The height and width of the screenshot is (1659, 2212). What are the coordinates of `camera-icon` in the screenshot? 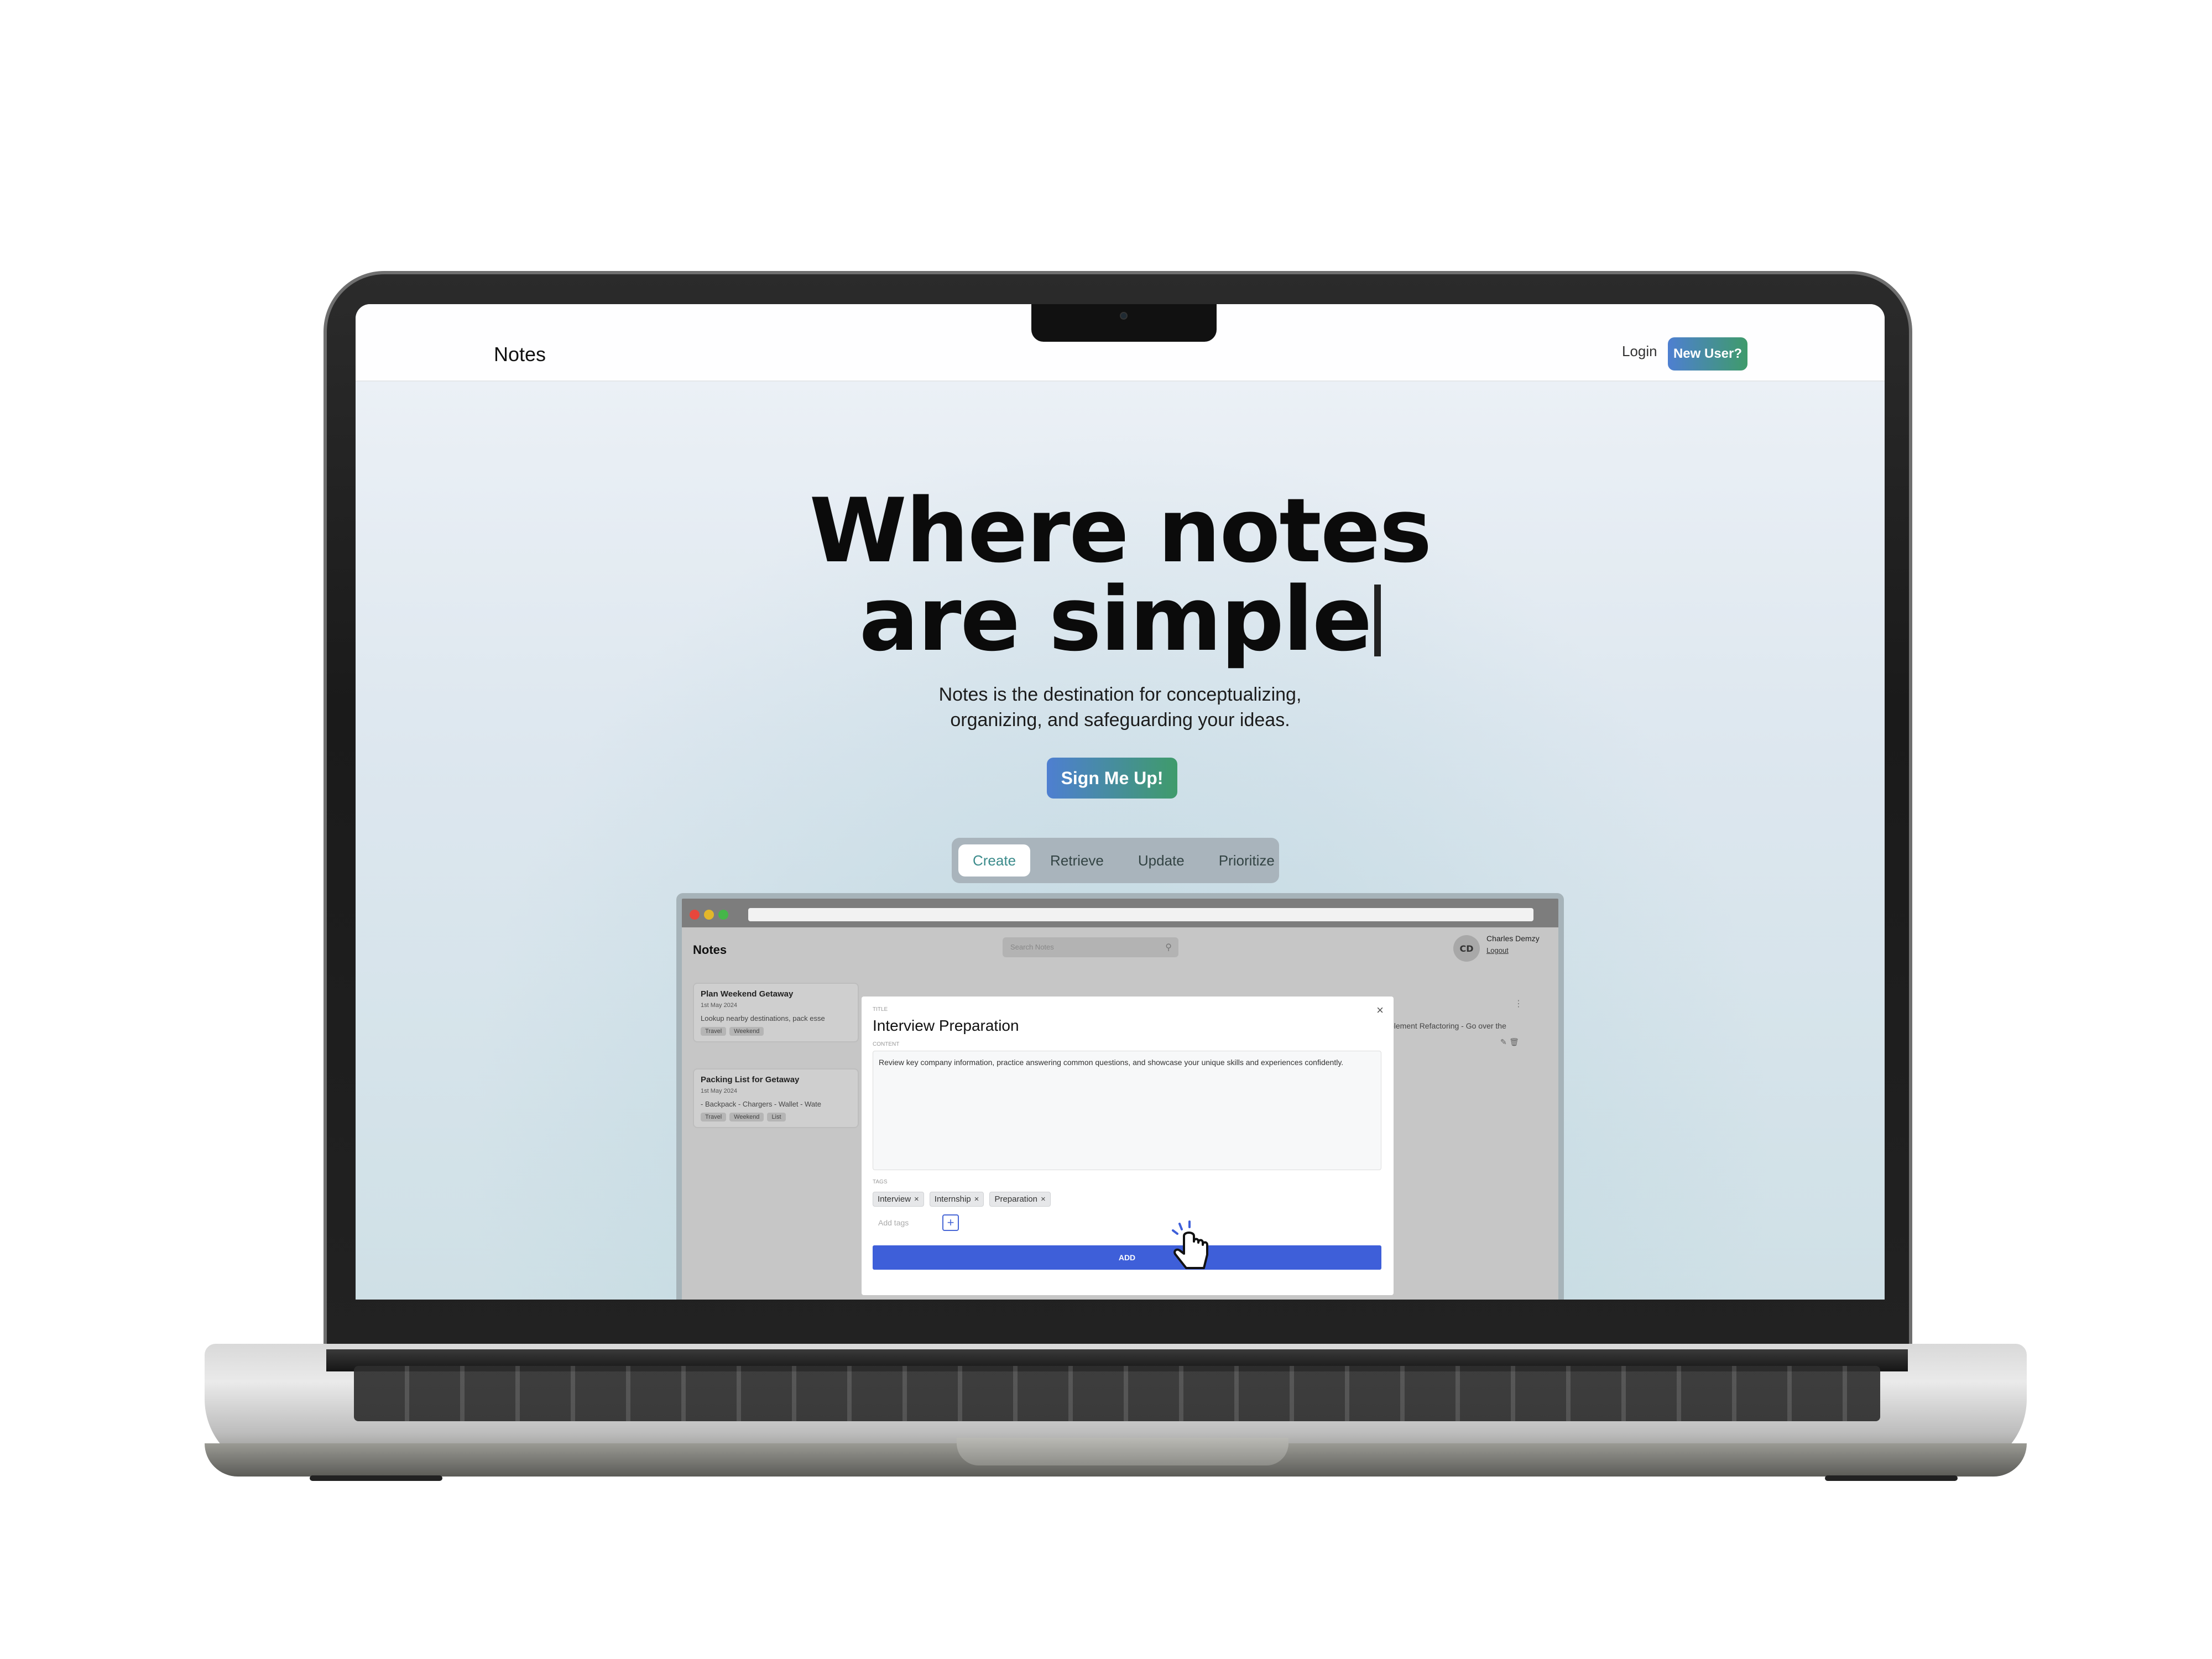 It's located at (1124, 316).